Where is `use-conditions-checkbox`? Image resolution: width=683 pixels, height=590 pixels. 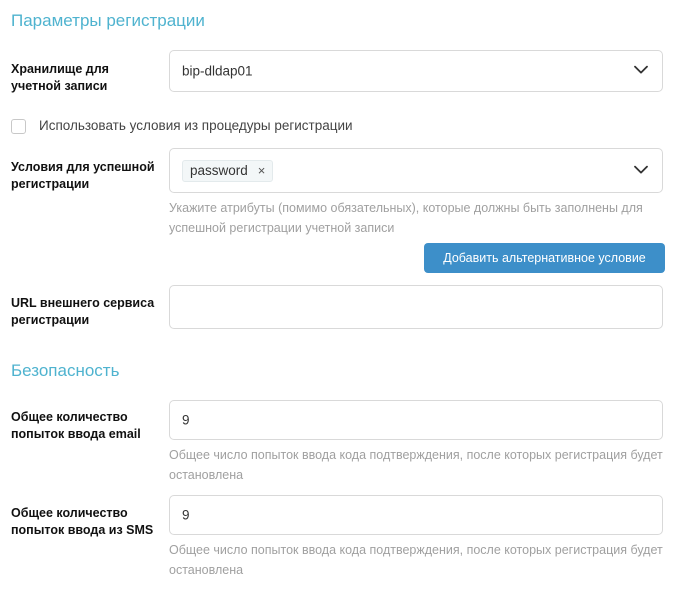
use-conditions-checkbox is located at coordinates (18, 126).